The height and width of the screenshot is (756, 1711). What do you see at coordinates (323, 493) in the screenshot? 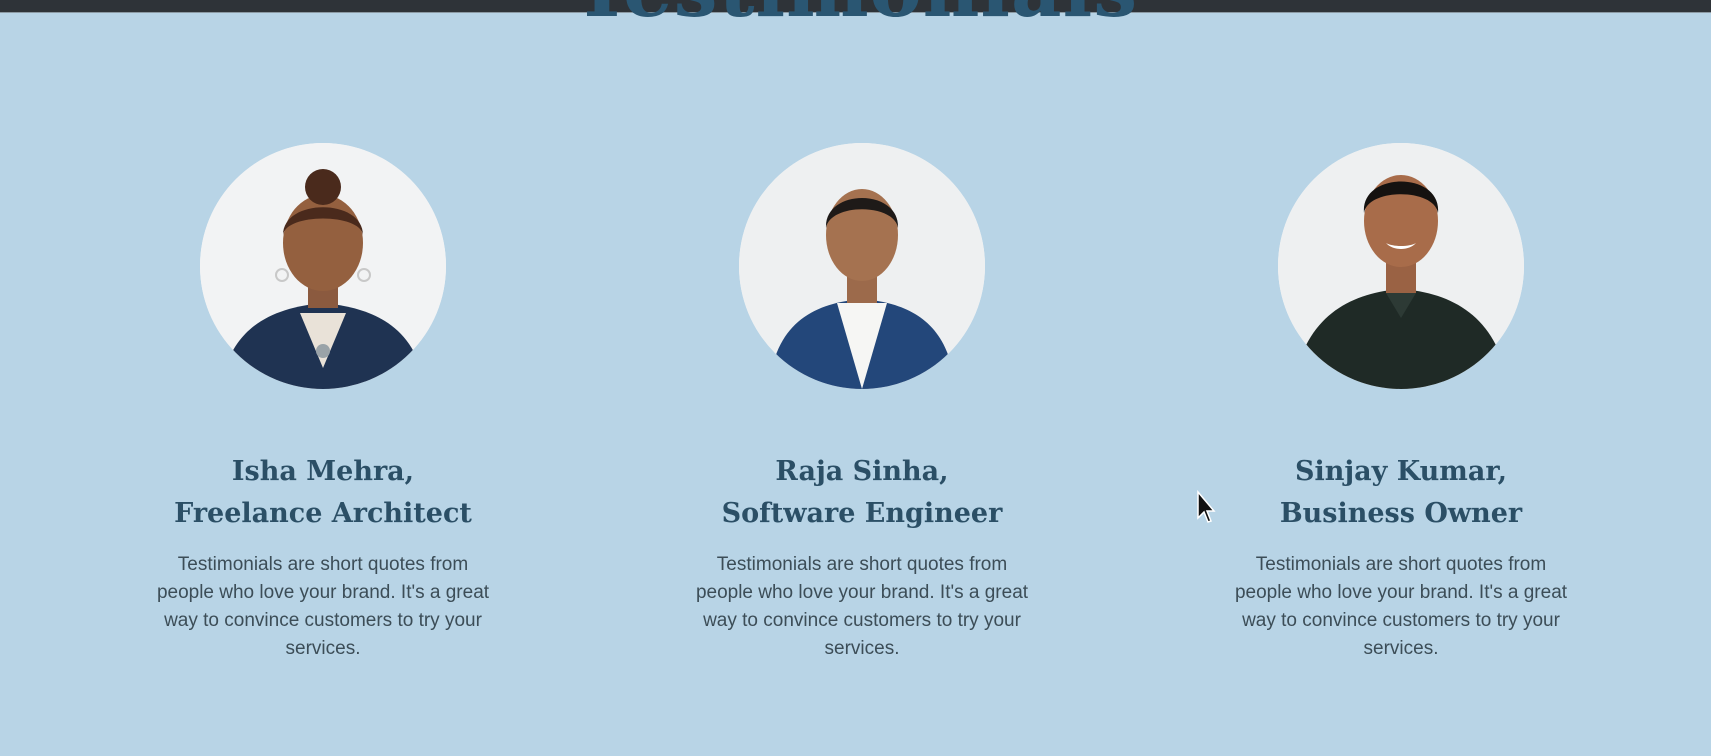
I see `testimonial-name: Isha Mehra, Freelance Architect` at bounding box center [323, 493].